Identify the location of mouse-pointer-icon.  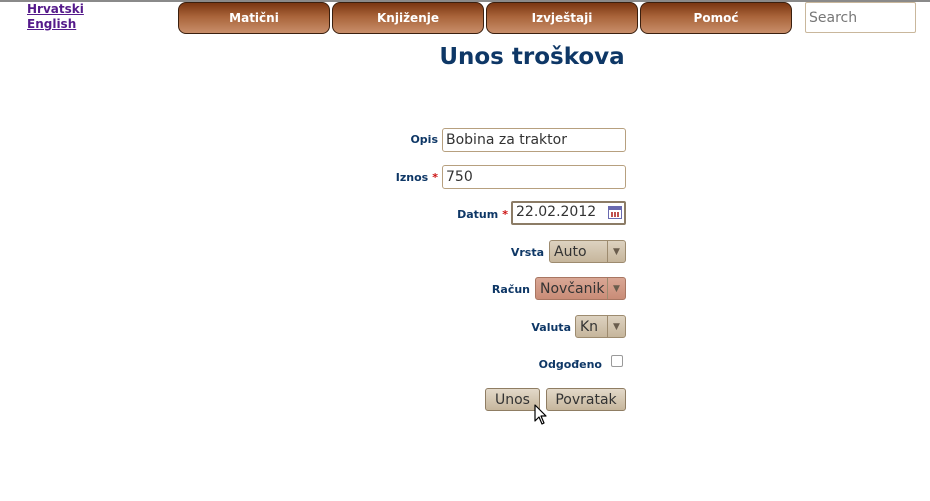
(540, 414).